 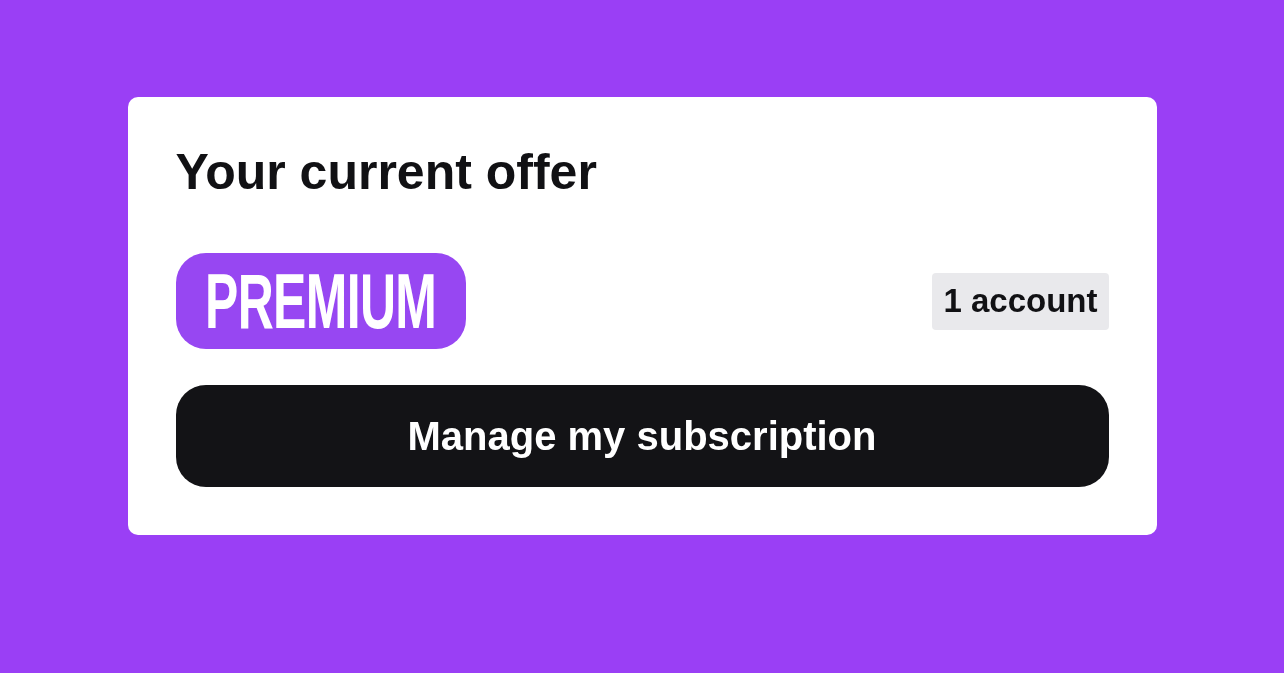 I want to click on account-count-tag: 1 account, so click(x=1020, y=301).